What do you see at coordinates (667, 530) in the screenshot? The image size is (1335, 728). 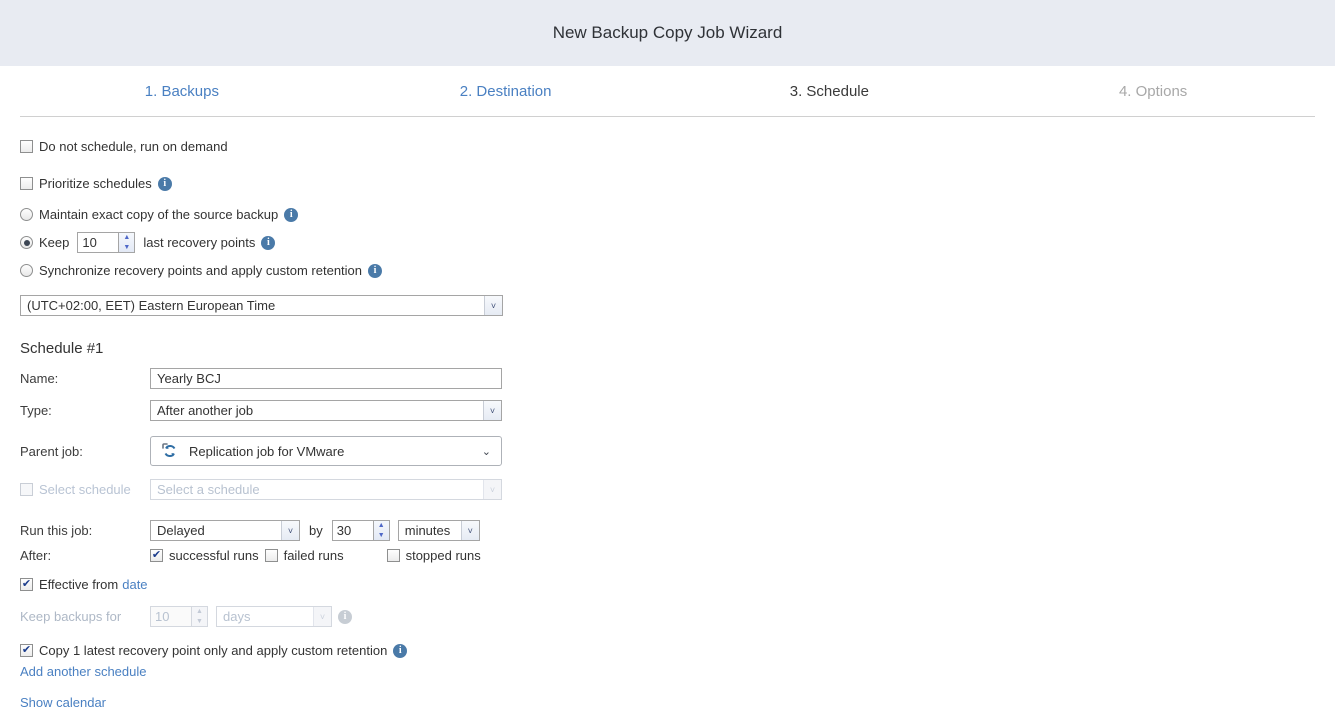 I see `run-job-row: Run this job: Delayed ˅ by ▲▼ minutes ˅` at bounding box center [667, 530].